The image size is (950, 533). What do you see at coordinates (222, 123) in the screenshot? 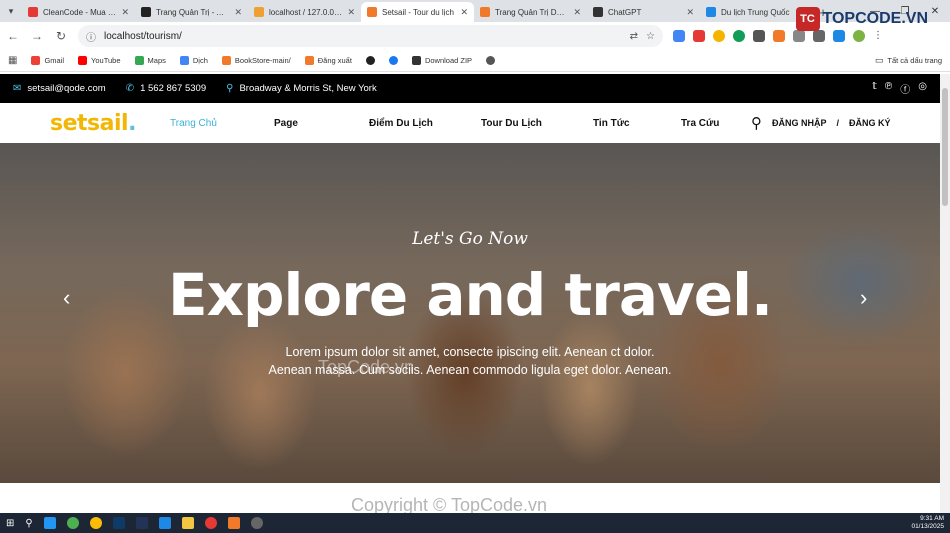
I see `nav-home: Trang Chủ` at bounding box center [222, 123].